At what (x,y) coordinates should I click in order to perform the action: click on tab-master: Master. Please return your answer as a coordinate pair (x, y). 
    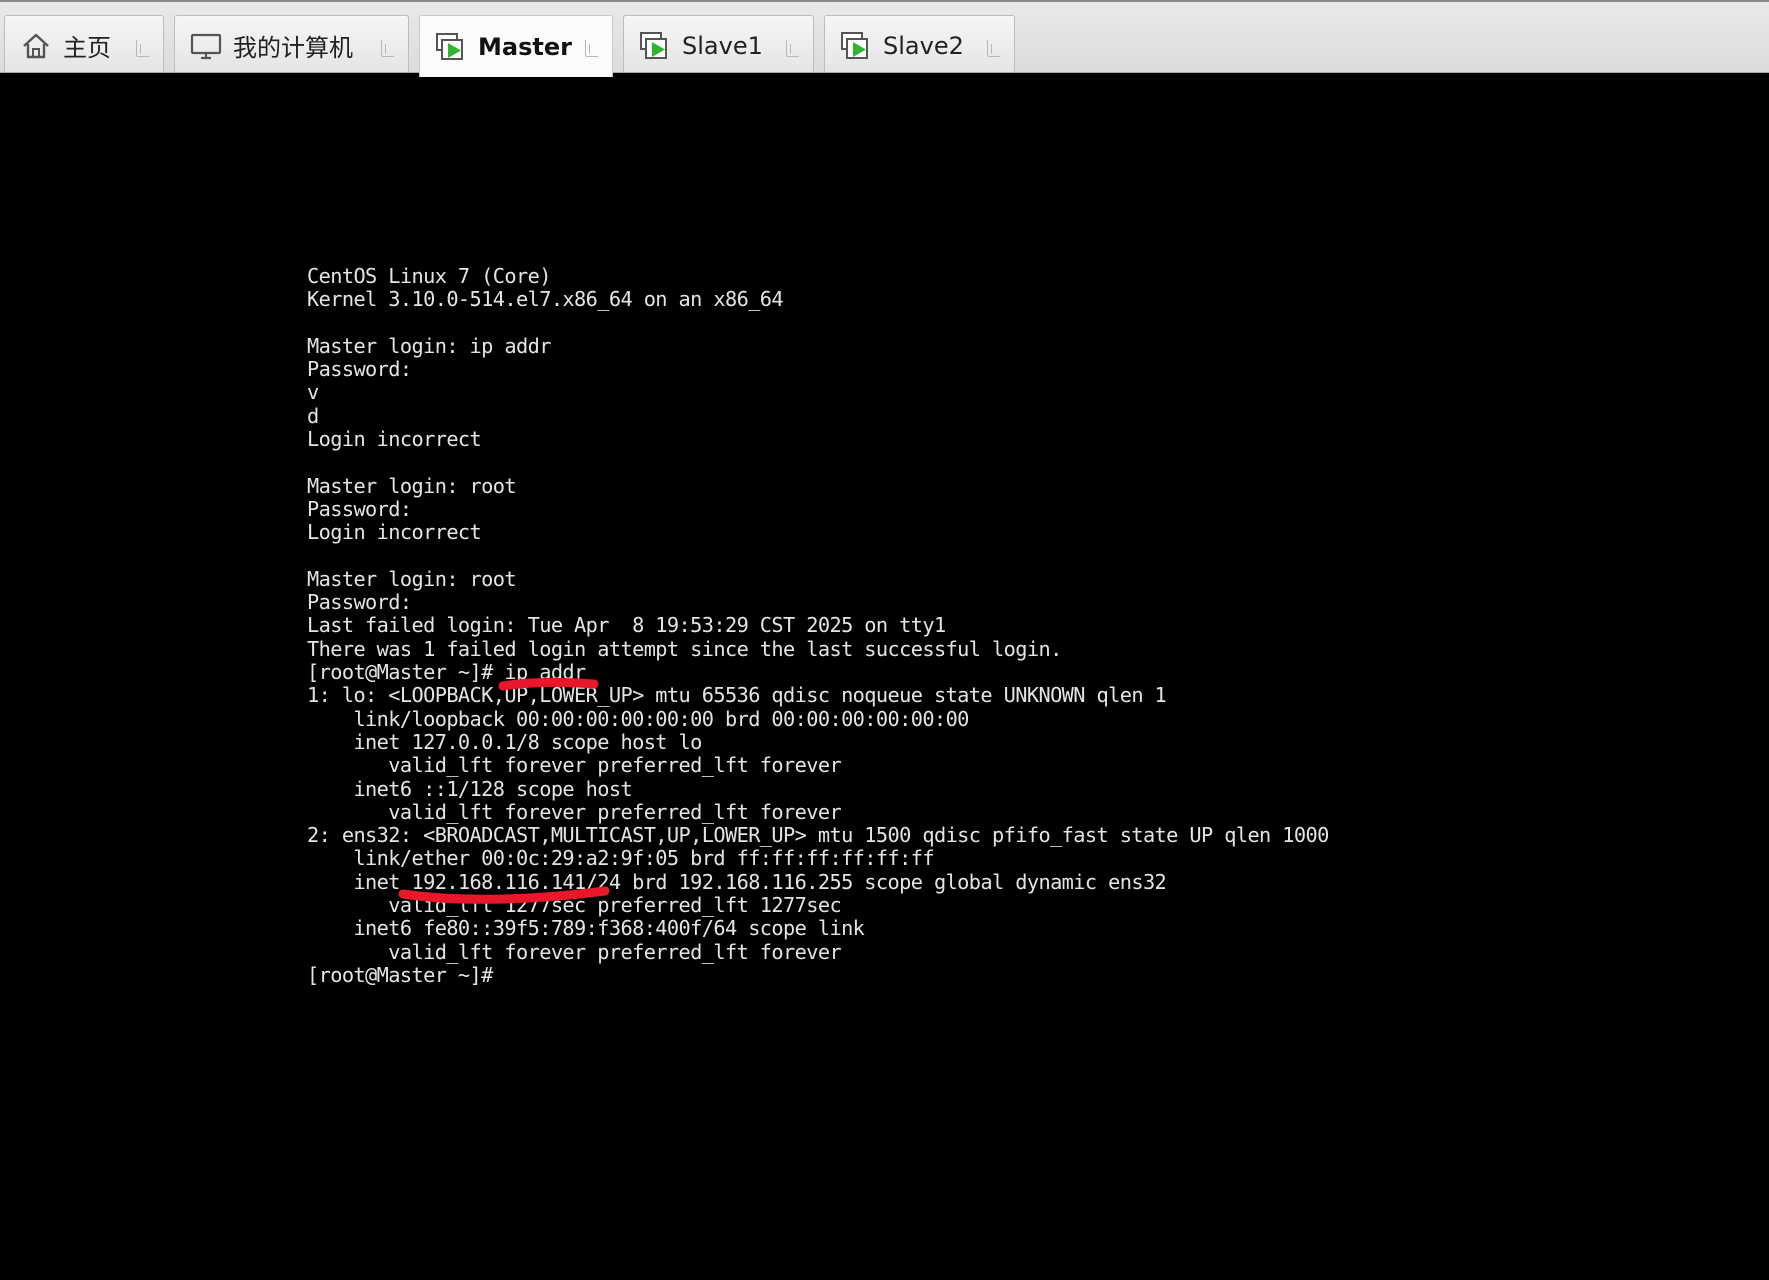
    Looking at the image, I should click on (516, 46).